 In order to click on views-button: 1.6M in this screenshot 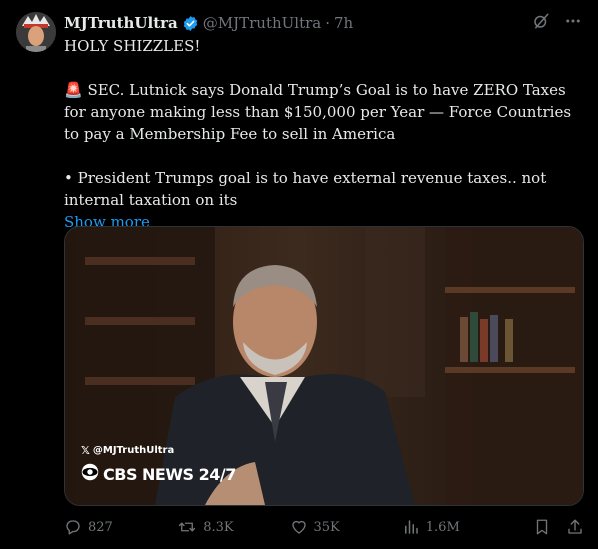, I will do `click(460, 527)`.